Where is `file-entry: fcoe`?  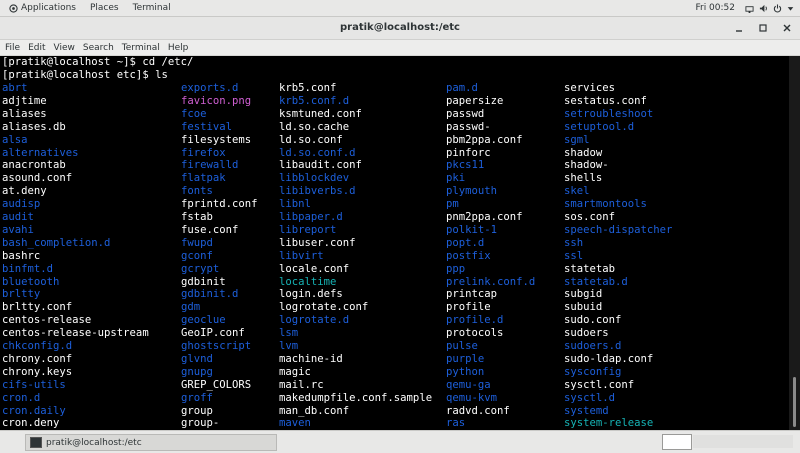 file-entry: fcoe is located at coordinates (194, 113).